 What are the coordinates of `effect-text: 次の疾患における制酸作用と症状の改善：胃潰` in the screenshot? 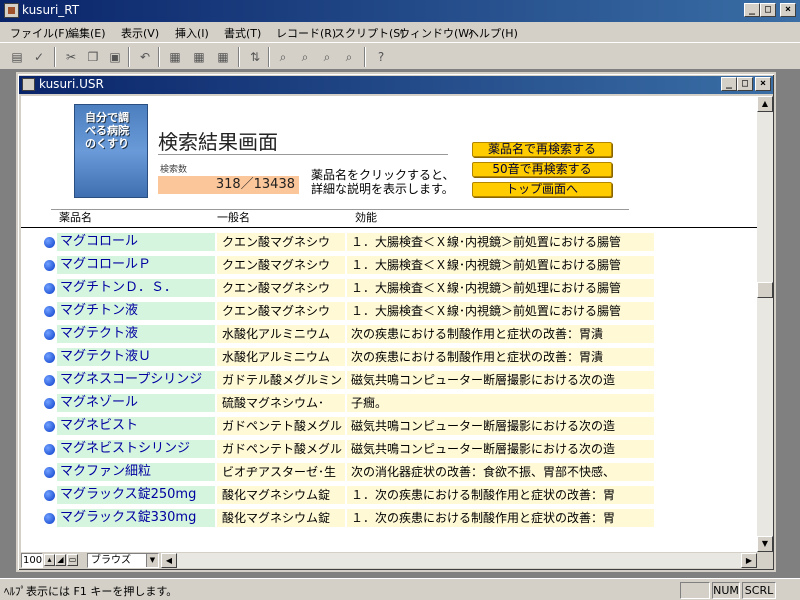 It's located at (500, 357).